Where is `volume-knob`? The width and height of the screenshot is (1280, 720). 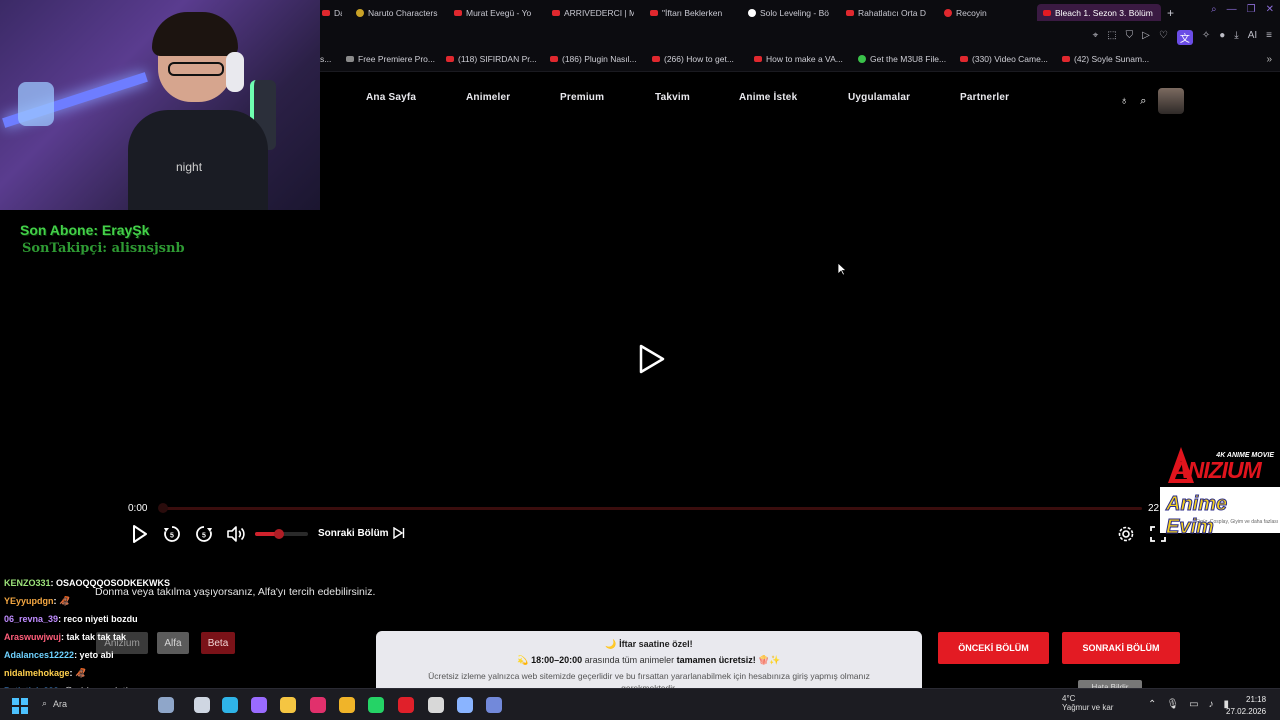
volume-knob is located at coordinates (279, 534).